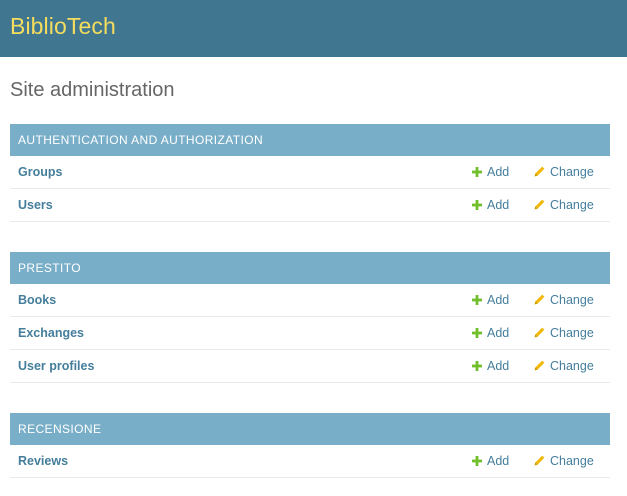 The width and height of the screenshot is (627, 496). I want to click on model-link-users: Users, so click(35, 205).